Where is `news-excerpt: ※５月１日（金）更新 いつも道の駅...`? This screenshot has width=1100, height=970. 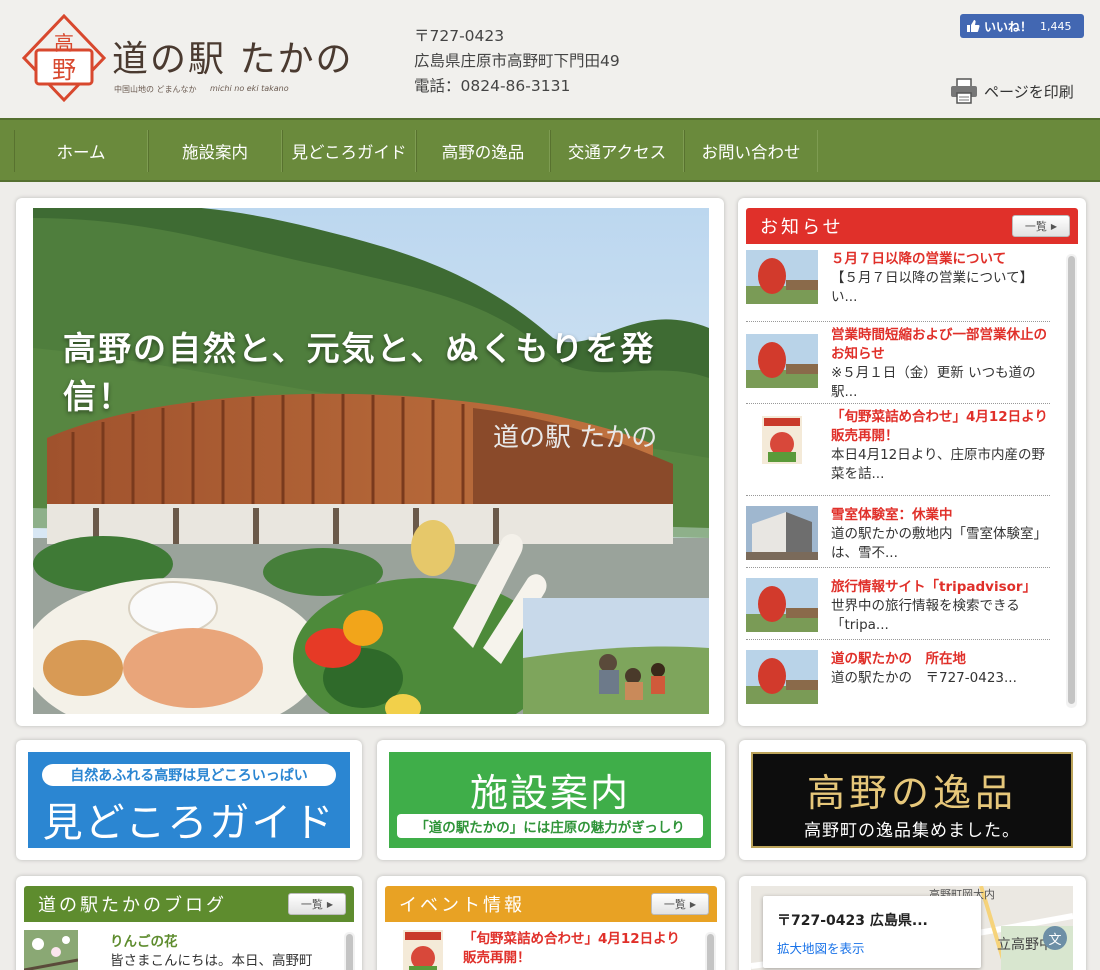 news-excerpt: ※５月１日（金）更新 いつも道の駅... is located at coordinates (933, 382).